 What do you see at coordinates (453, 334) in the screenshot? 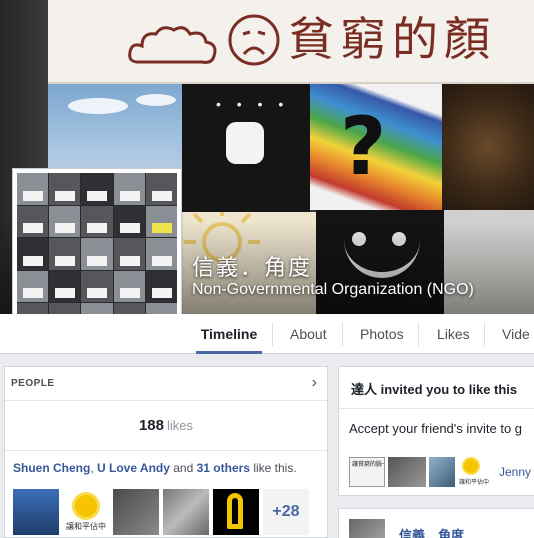
I see `tab-likes: Likes` at bounding box center [453, 334].